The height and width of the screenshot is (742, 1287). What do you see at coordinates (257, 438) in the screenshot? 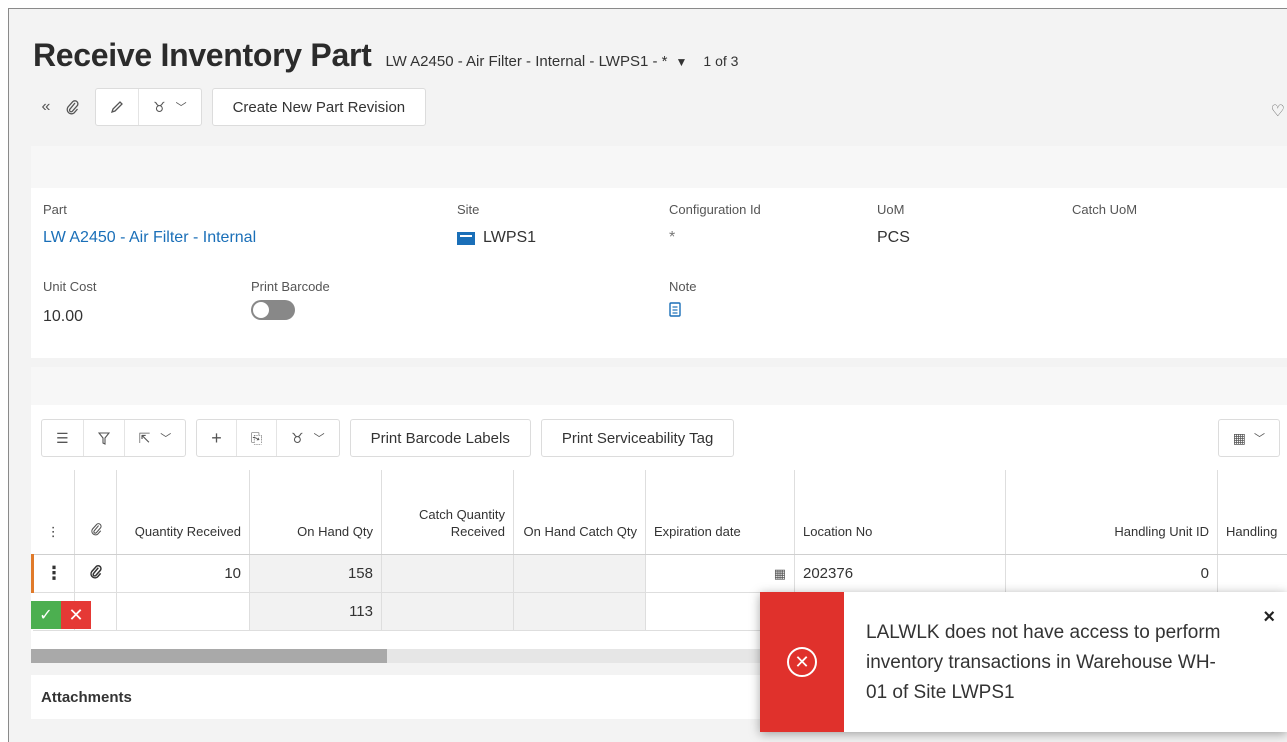
I see `duplicate-icon: ⎘` at bounding box center [257, 438].